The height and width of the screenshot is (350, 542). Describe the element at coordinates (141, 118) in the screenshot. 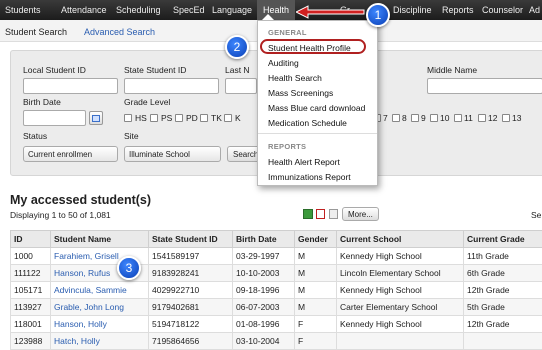

I see `grade-label: HS` at that location.